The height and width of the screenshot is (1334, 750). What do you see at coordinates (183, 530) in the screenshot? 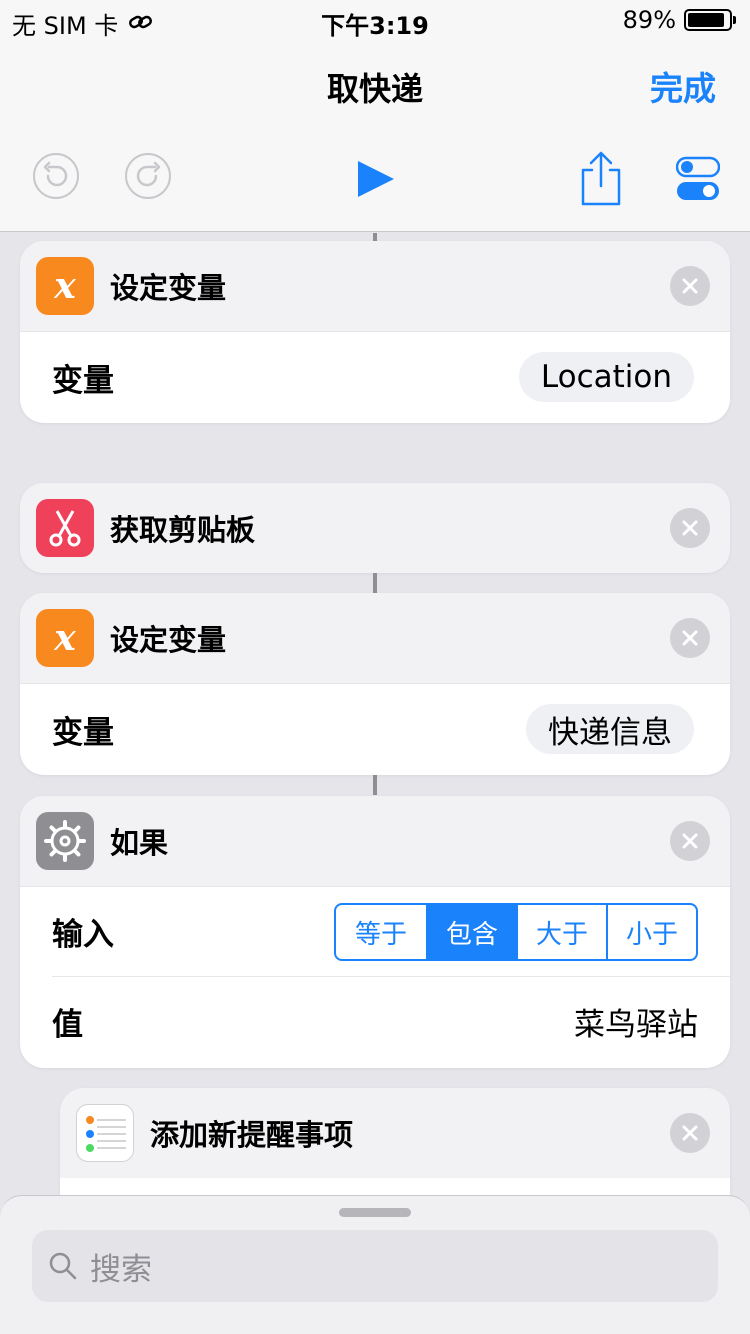
I see `action-title: 获取剪贴板` at bounding box center [183, 530].